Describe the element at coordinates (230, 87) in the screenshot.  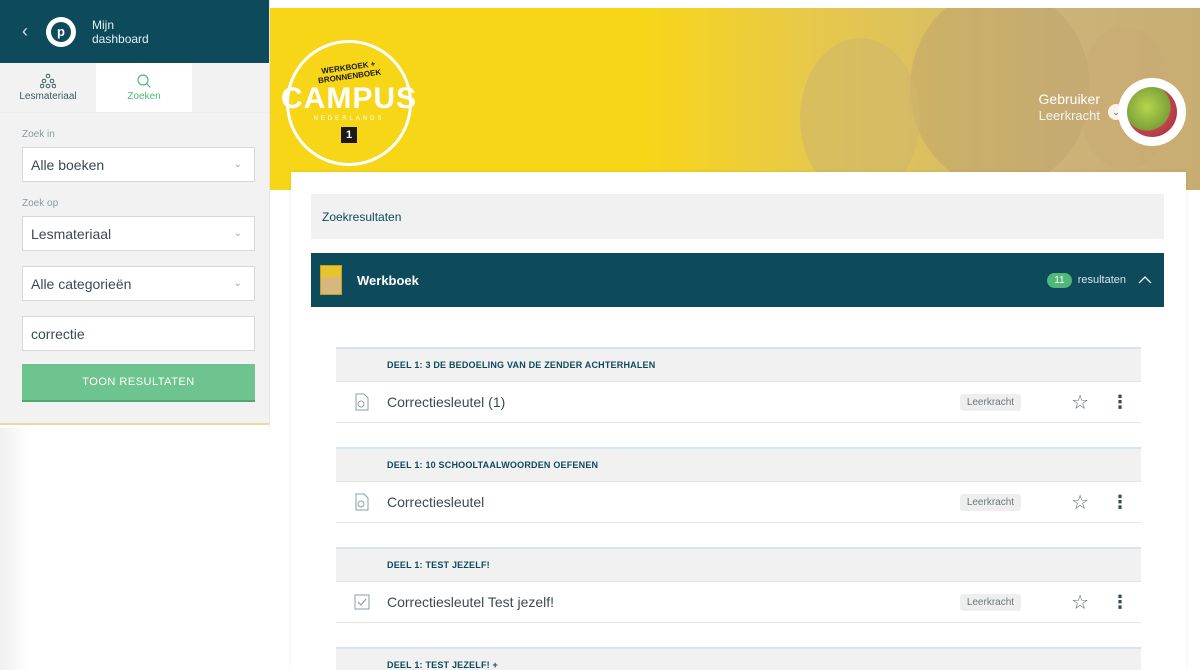
I see `tabs-filler` at that location.